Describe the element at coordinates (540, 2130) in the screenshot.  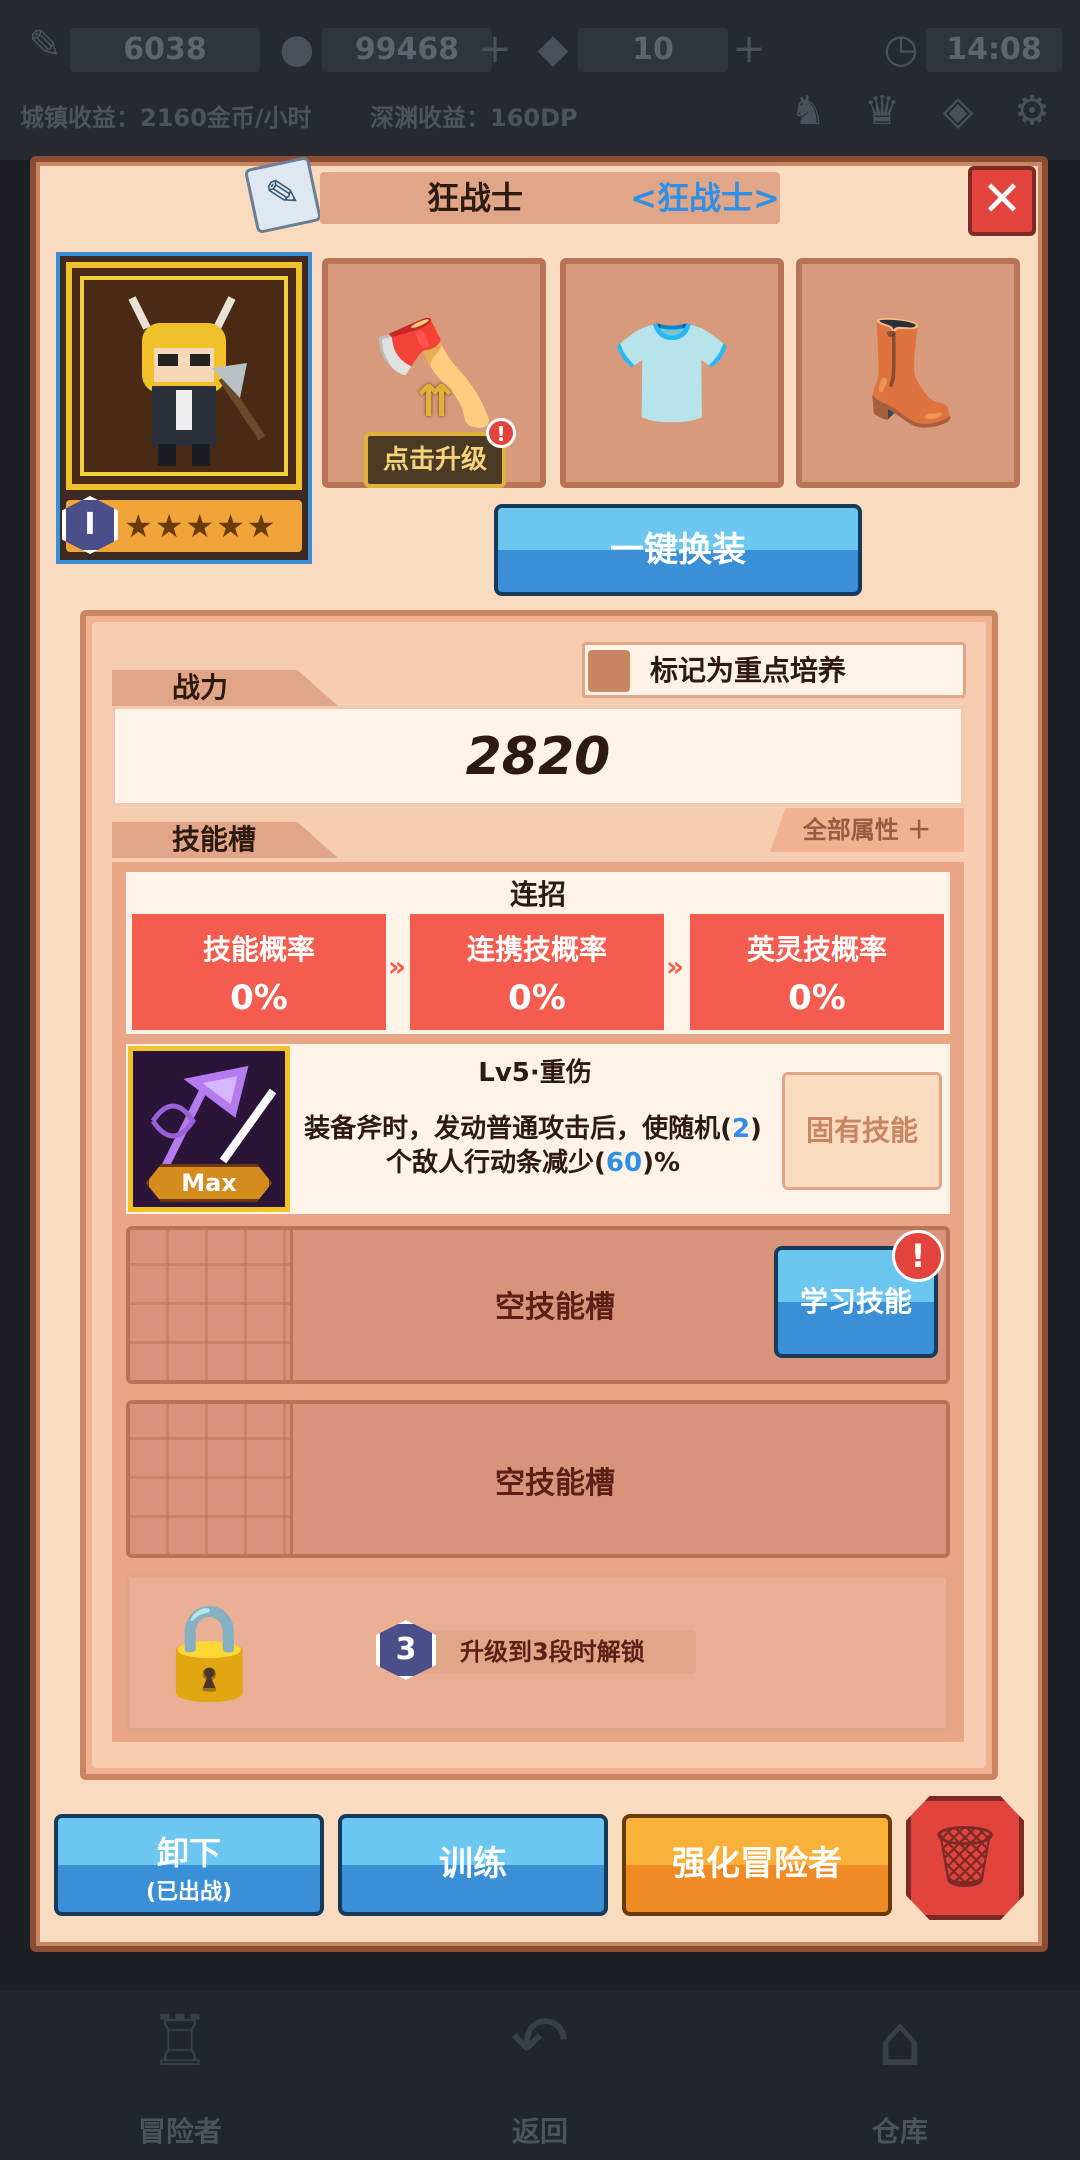
I see `nav-back: 返回` at that location.